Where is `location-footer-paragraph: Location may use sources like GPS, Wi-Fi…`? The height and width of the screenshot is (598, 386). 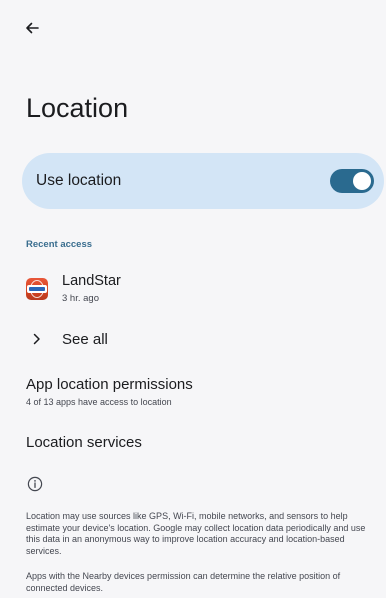 location-footer-paragraph: Location may use sources like GPS, Wi-Fi… is located at coordinates (196, 533).